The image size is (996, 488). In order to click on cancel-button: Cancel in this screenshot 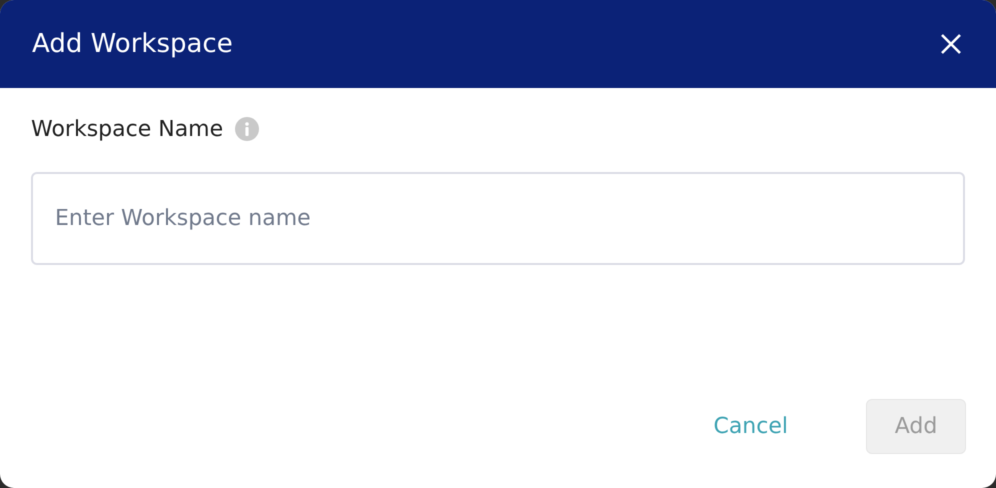, I will do `click(750, 426)`.